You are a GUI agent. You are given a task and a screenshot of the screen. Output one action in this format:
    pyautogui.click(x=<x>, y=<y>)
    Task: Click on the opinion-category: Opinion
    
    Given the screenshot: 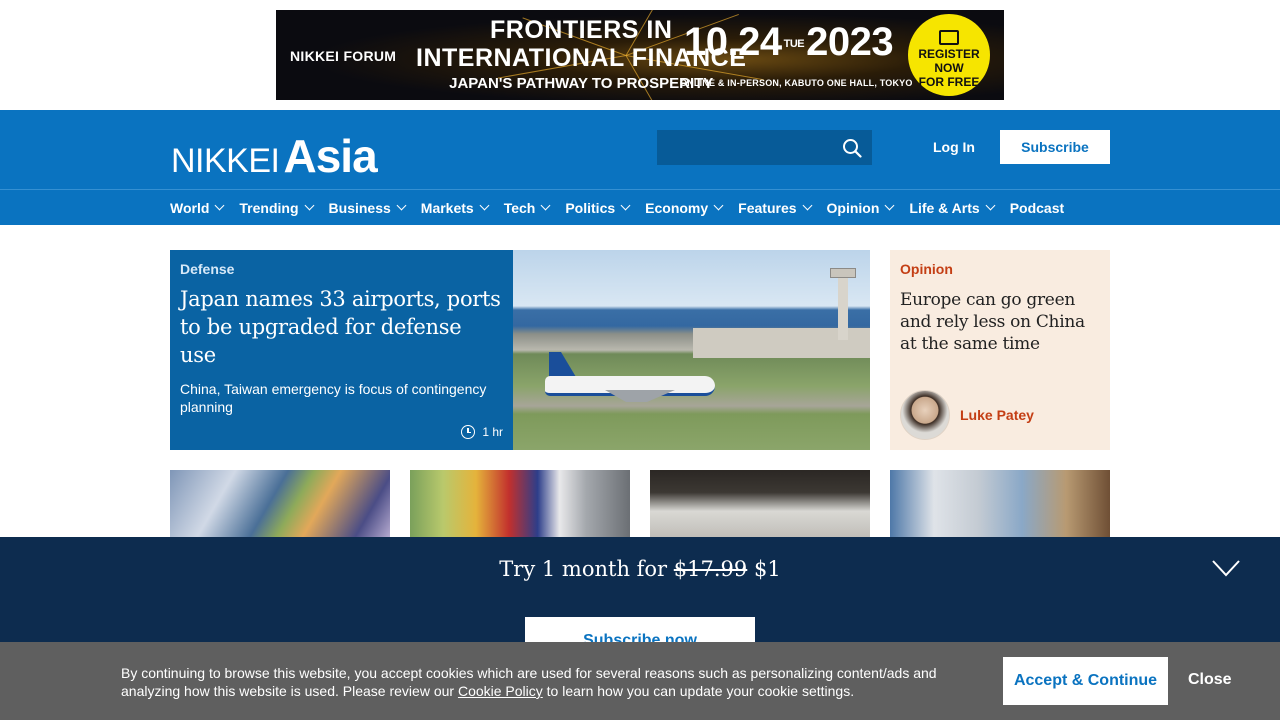 What is the action you would take?
    pyautogui.click(x=1000, y=269)
    